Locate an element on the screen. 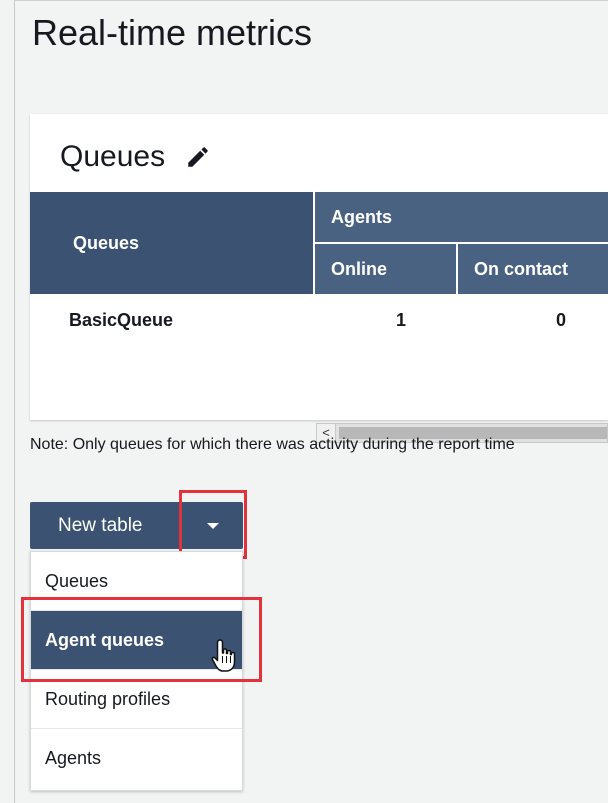 This screenshot has height=803, width=608. pencil-icon is located at coordinates (198, 157).